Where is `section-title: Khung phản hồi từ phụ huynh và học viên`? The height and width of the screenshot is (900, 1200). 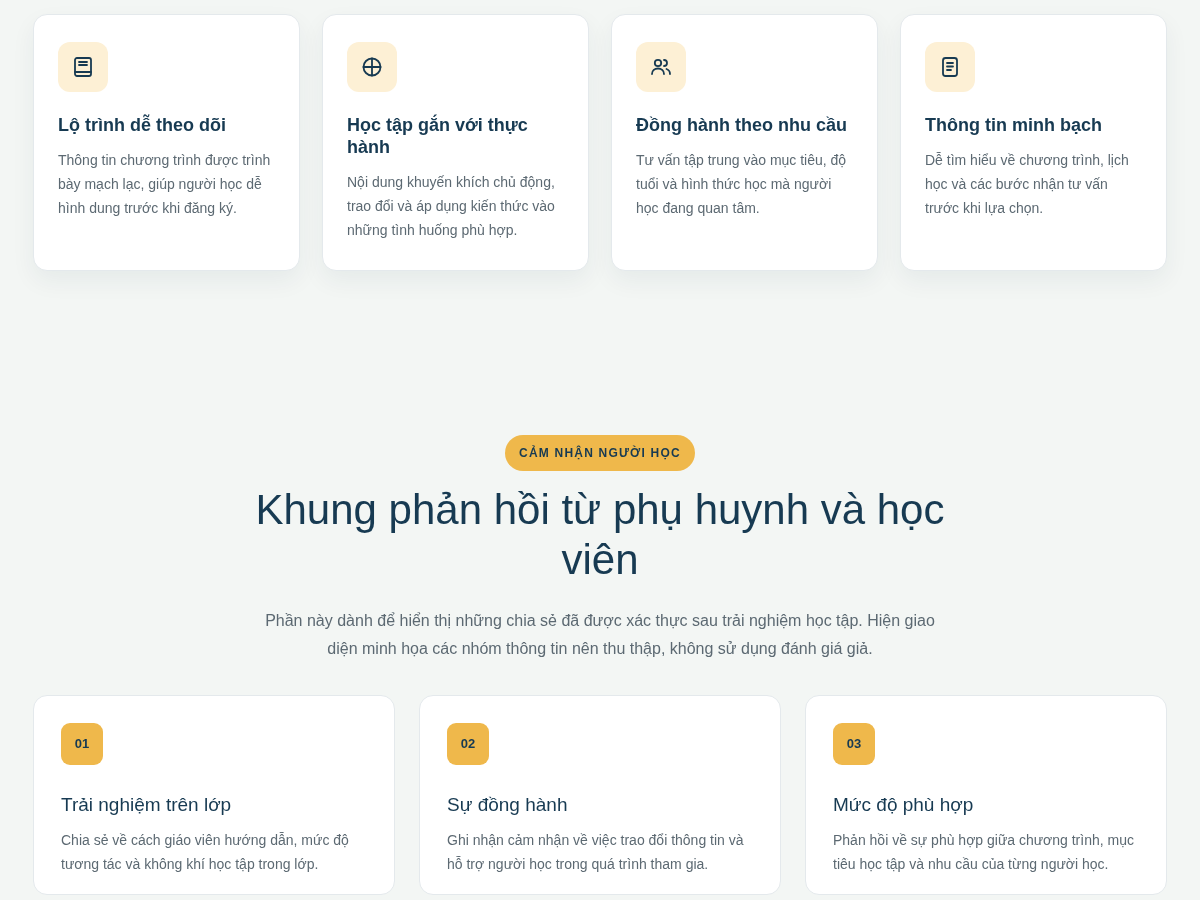
section-title: Khung phản hồi từ phụ huynh và học viên is located at coordinates (600, 535).